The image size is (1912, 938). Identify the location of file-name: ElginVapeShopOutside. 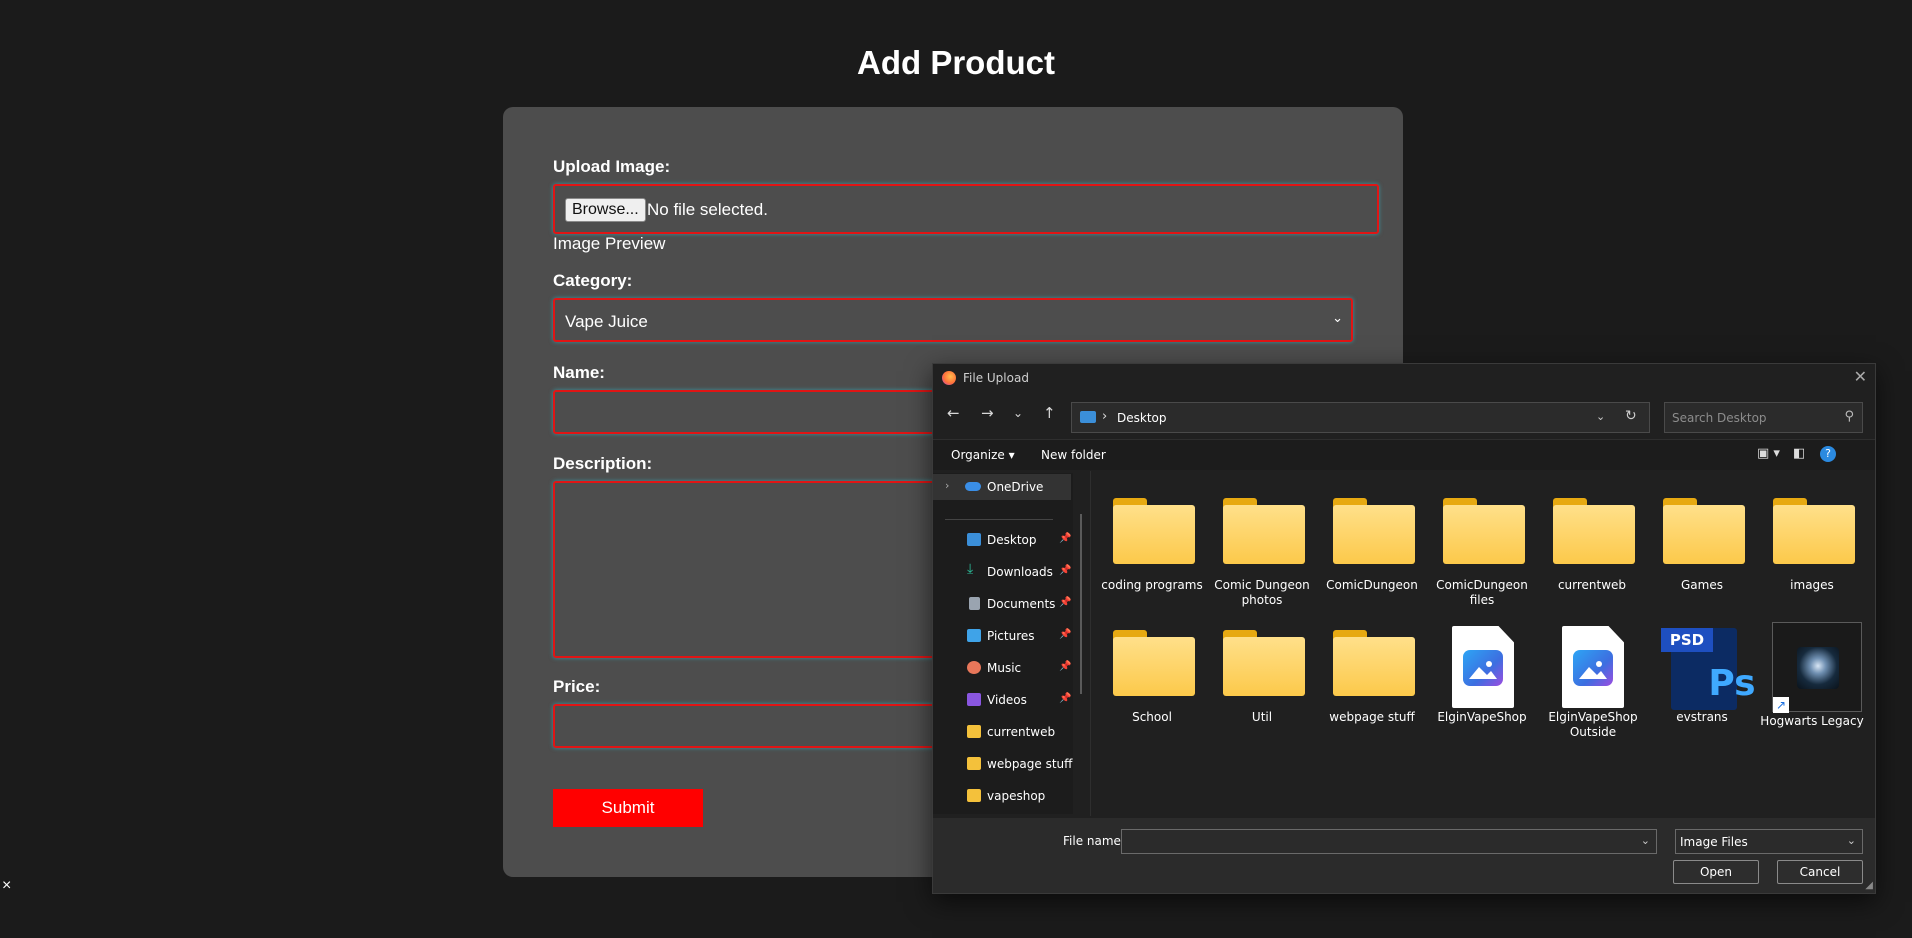
(1593, 724).